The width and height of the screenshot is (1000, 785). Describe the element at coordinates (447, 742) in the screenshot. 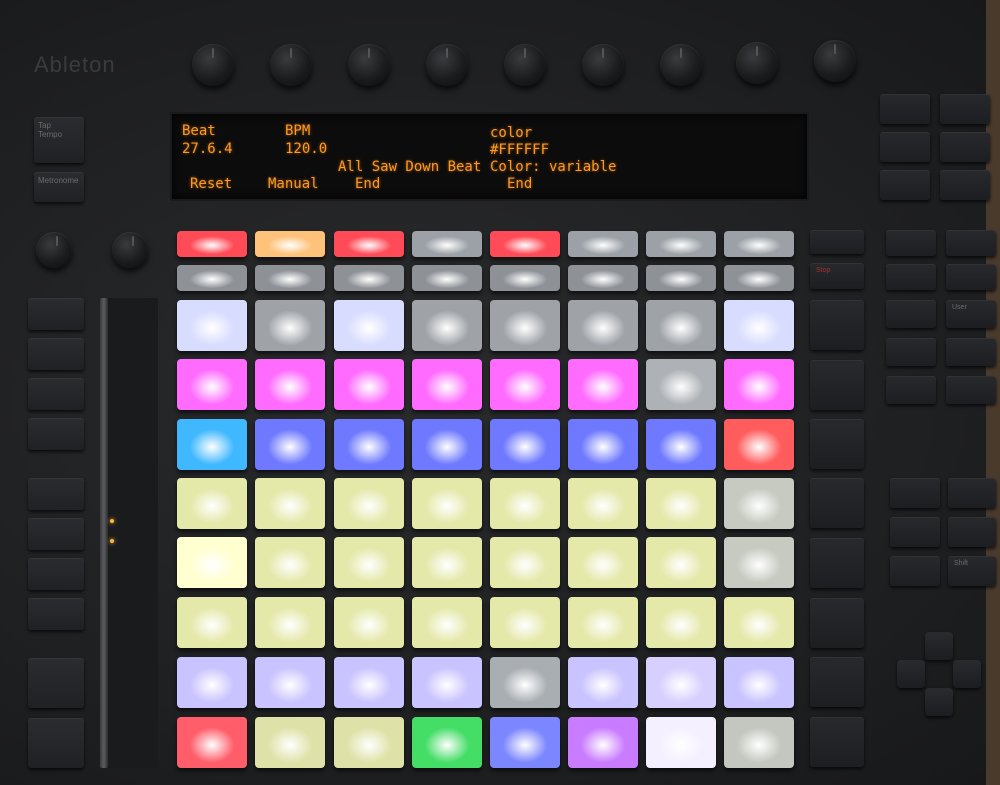

I see `pad-r8-c4` at that location.